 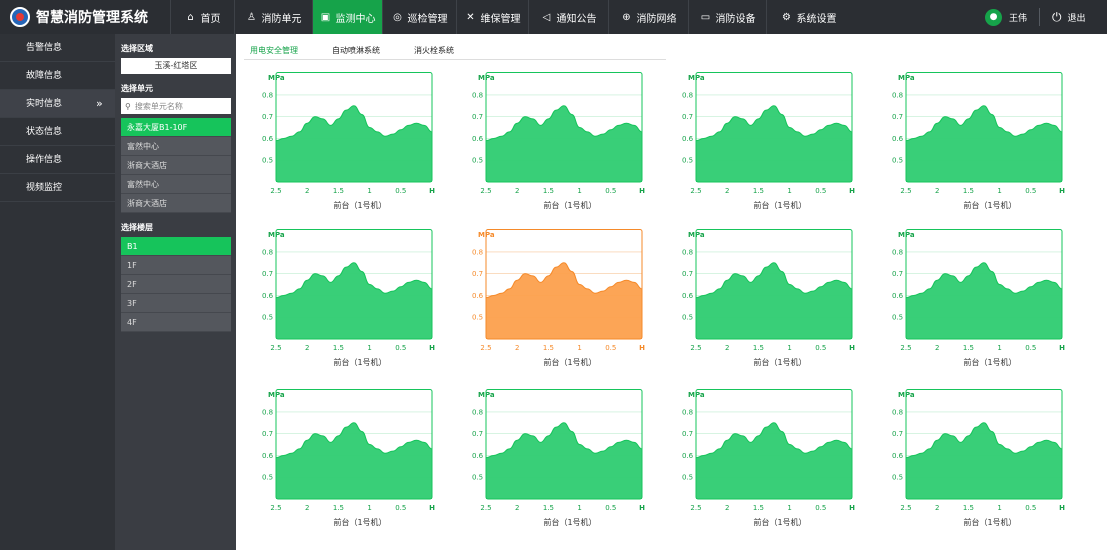 What do you see at coordinates (176, 127) in the screenshot?
I see `unit-item: 永嘉大厦B1-10F` at bounding box center [176, 127].